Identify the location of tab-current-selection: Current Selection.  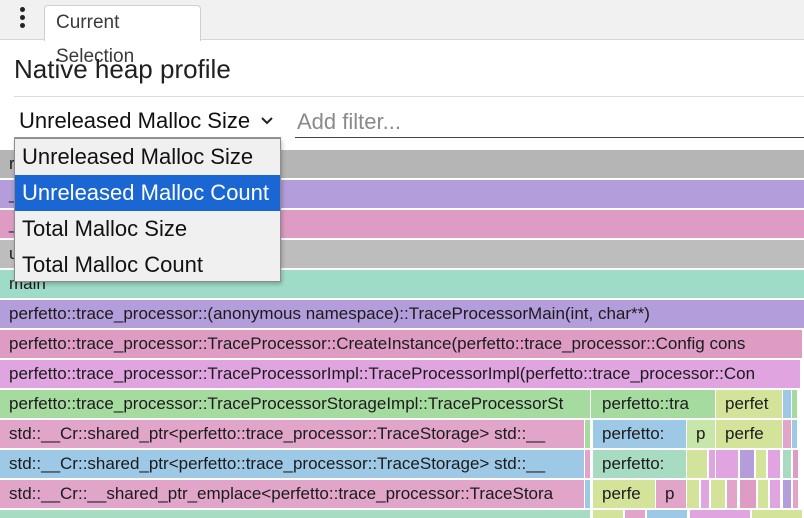
(122, 36).